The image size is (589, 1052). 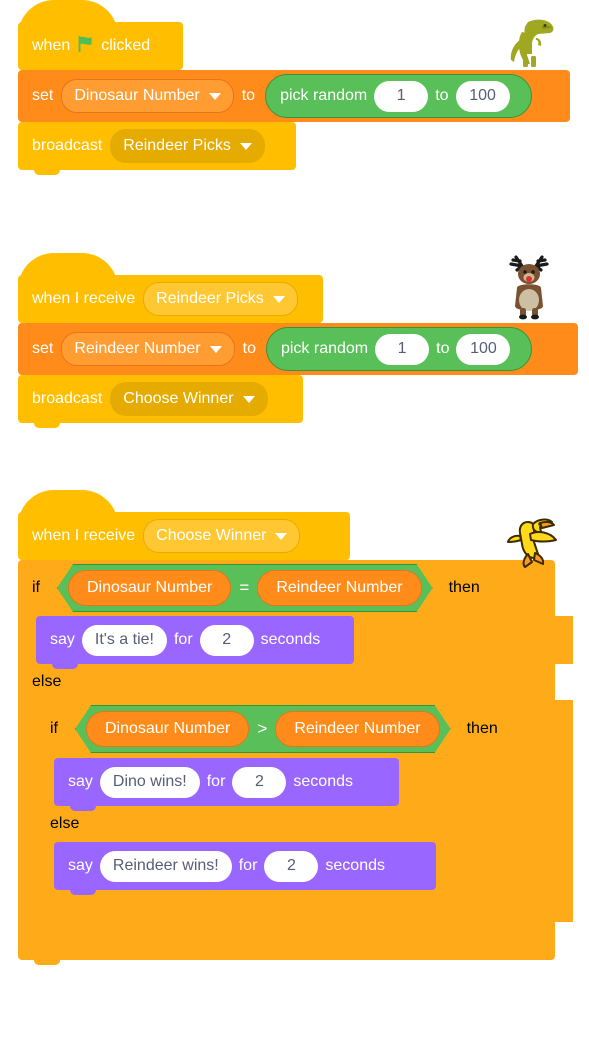 I want to click on outer-if-footer, so click(x=286, y=941).